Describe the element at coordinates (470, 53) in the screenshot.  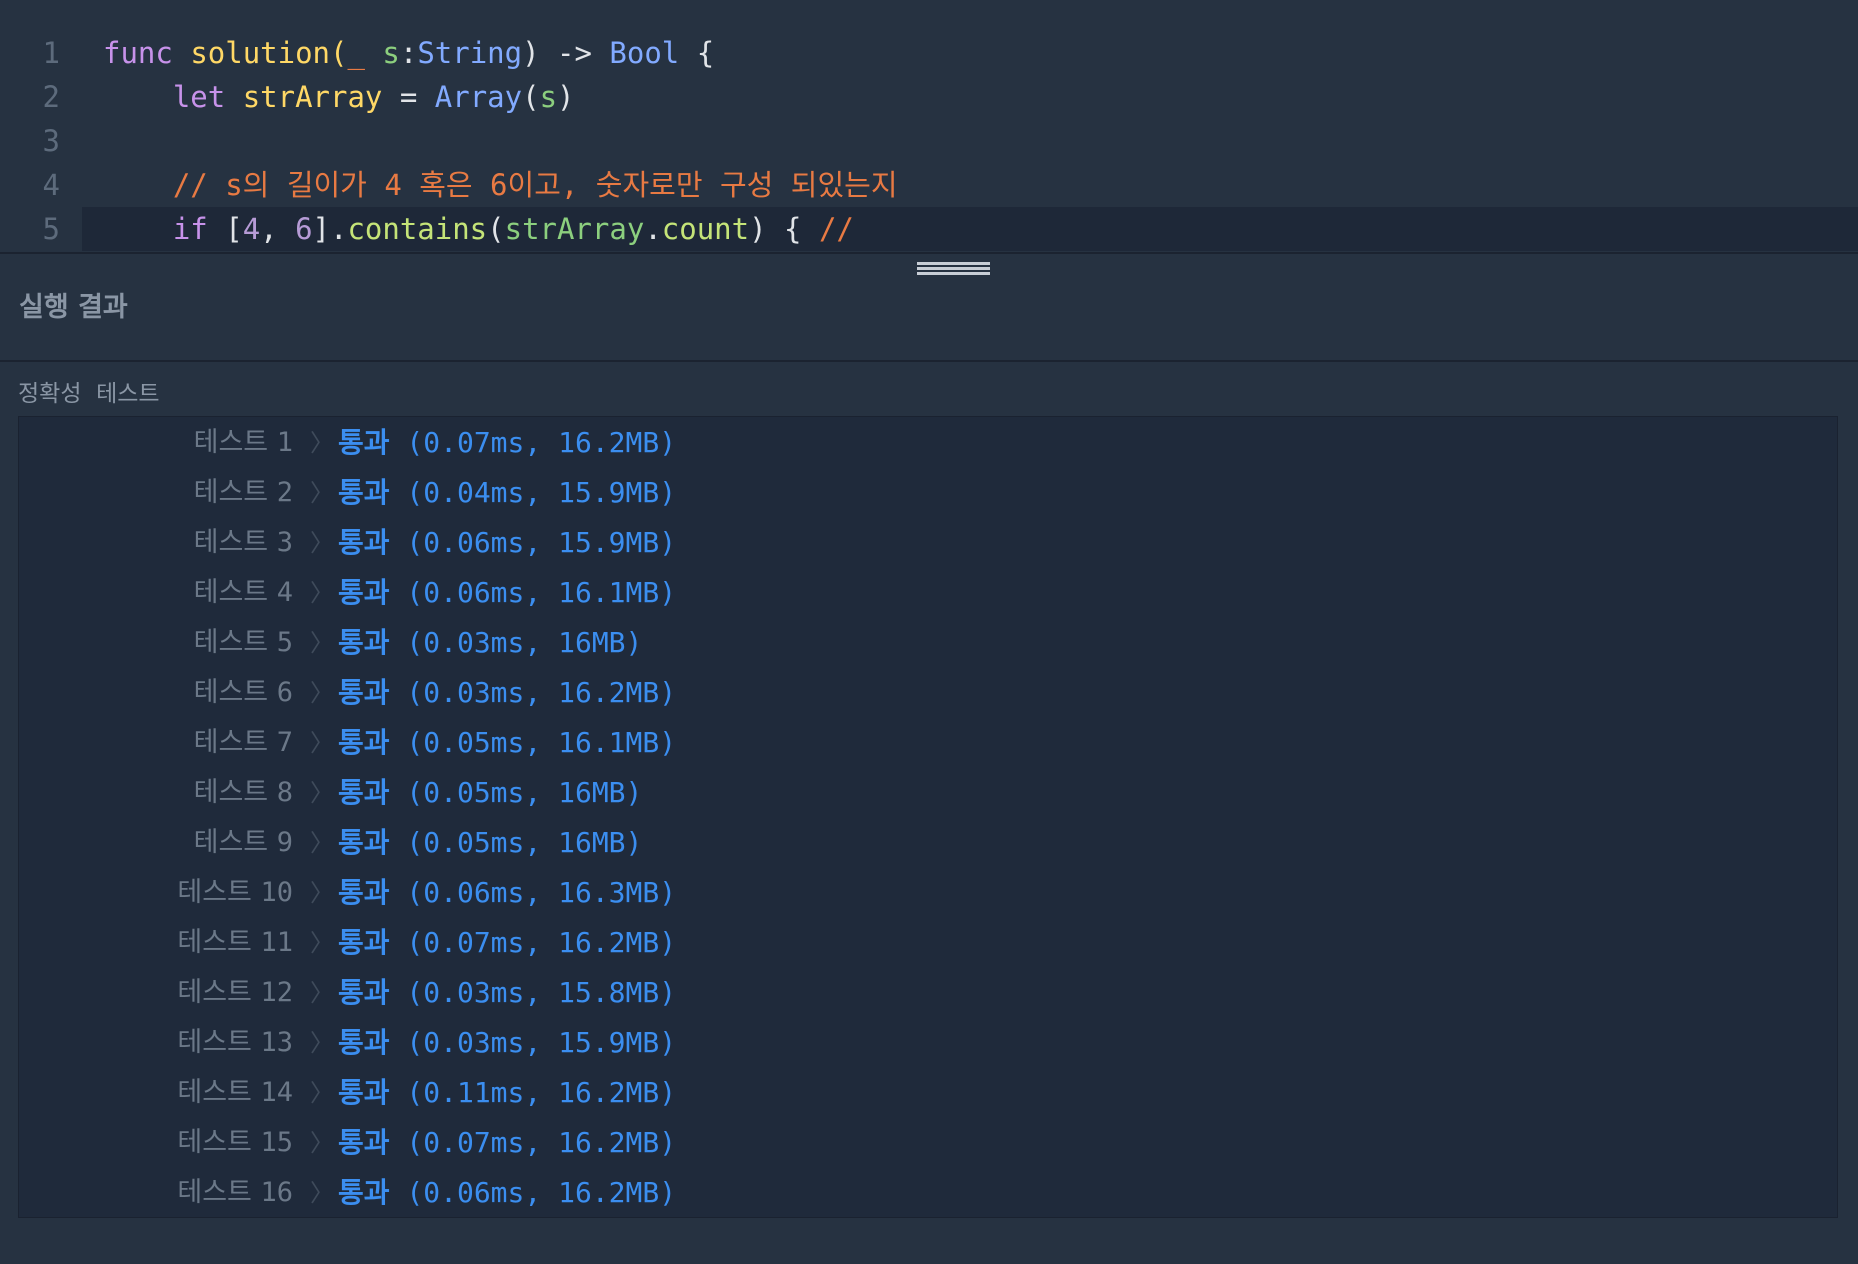
I see `code-token: String` at that location.